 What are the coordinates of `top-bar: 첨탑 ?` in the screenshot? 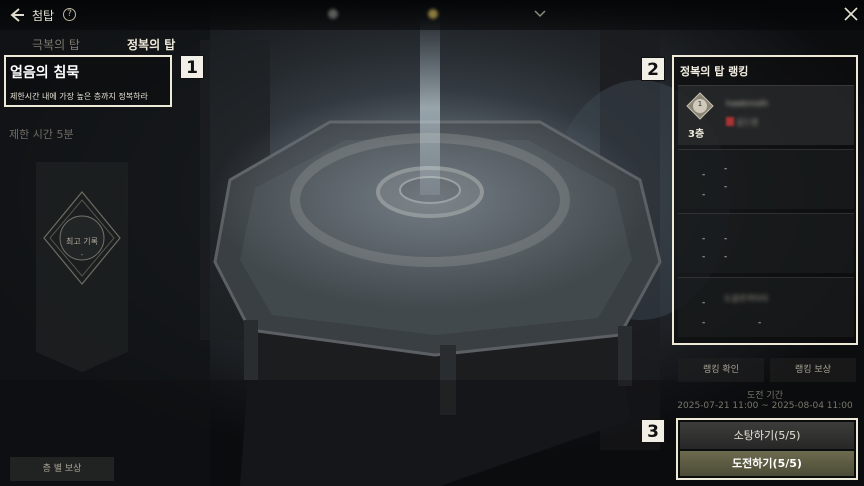 It's located at (432, 15).